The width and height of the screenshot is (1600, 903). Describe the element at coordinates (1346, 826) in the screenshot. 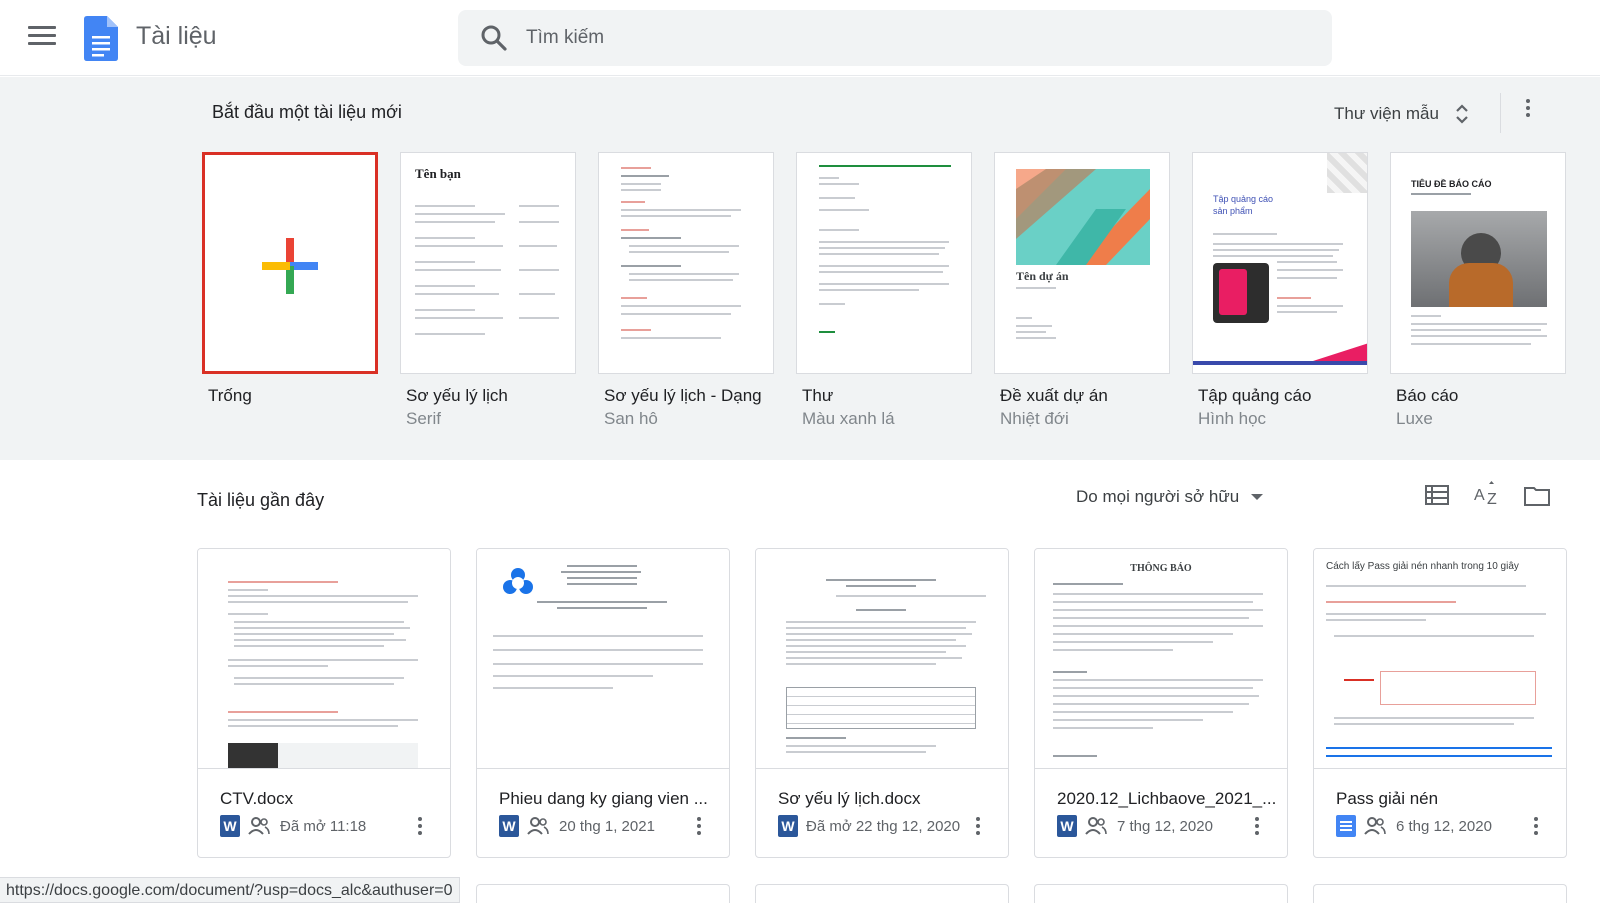

I see `google-doc-file-icon` at that location.